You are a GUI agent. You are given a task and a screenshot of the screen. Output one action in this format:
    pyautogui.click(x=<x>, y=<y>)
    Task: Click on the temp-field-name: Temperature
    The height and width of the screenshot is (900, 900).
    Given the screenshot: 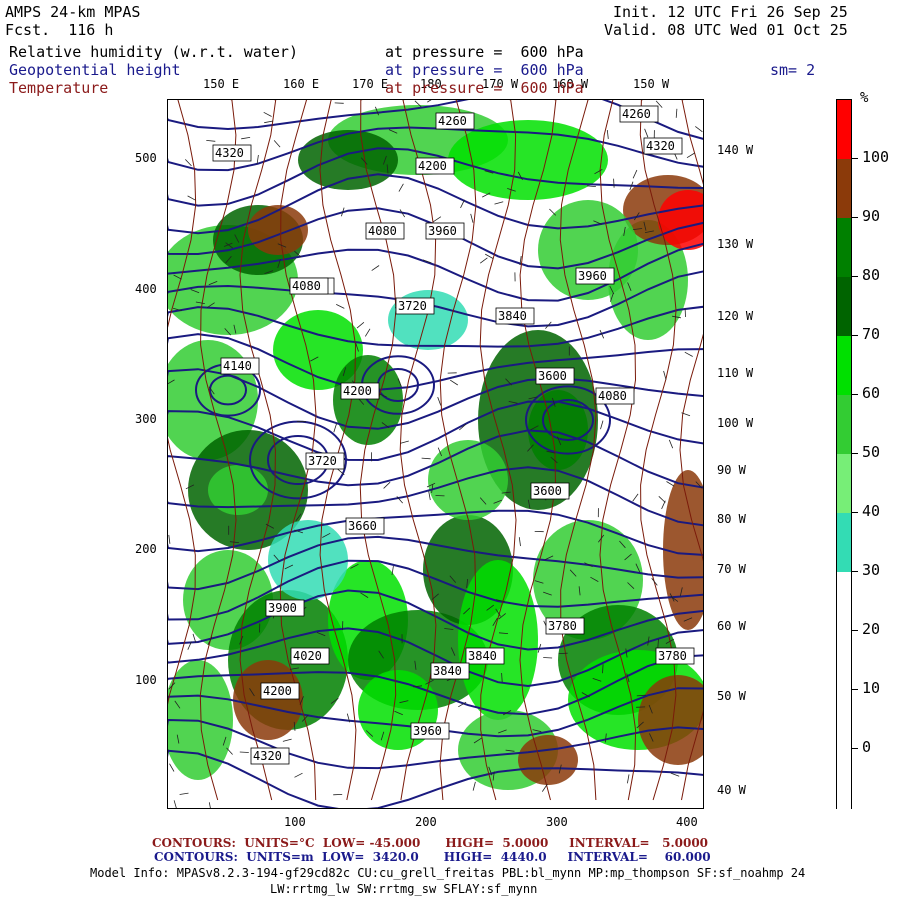 What is the action you would take?
    pyautogui.click(x=59, y=88)
    